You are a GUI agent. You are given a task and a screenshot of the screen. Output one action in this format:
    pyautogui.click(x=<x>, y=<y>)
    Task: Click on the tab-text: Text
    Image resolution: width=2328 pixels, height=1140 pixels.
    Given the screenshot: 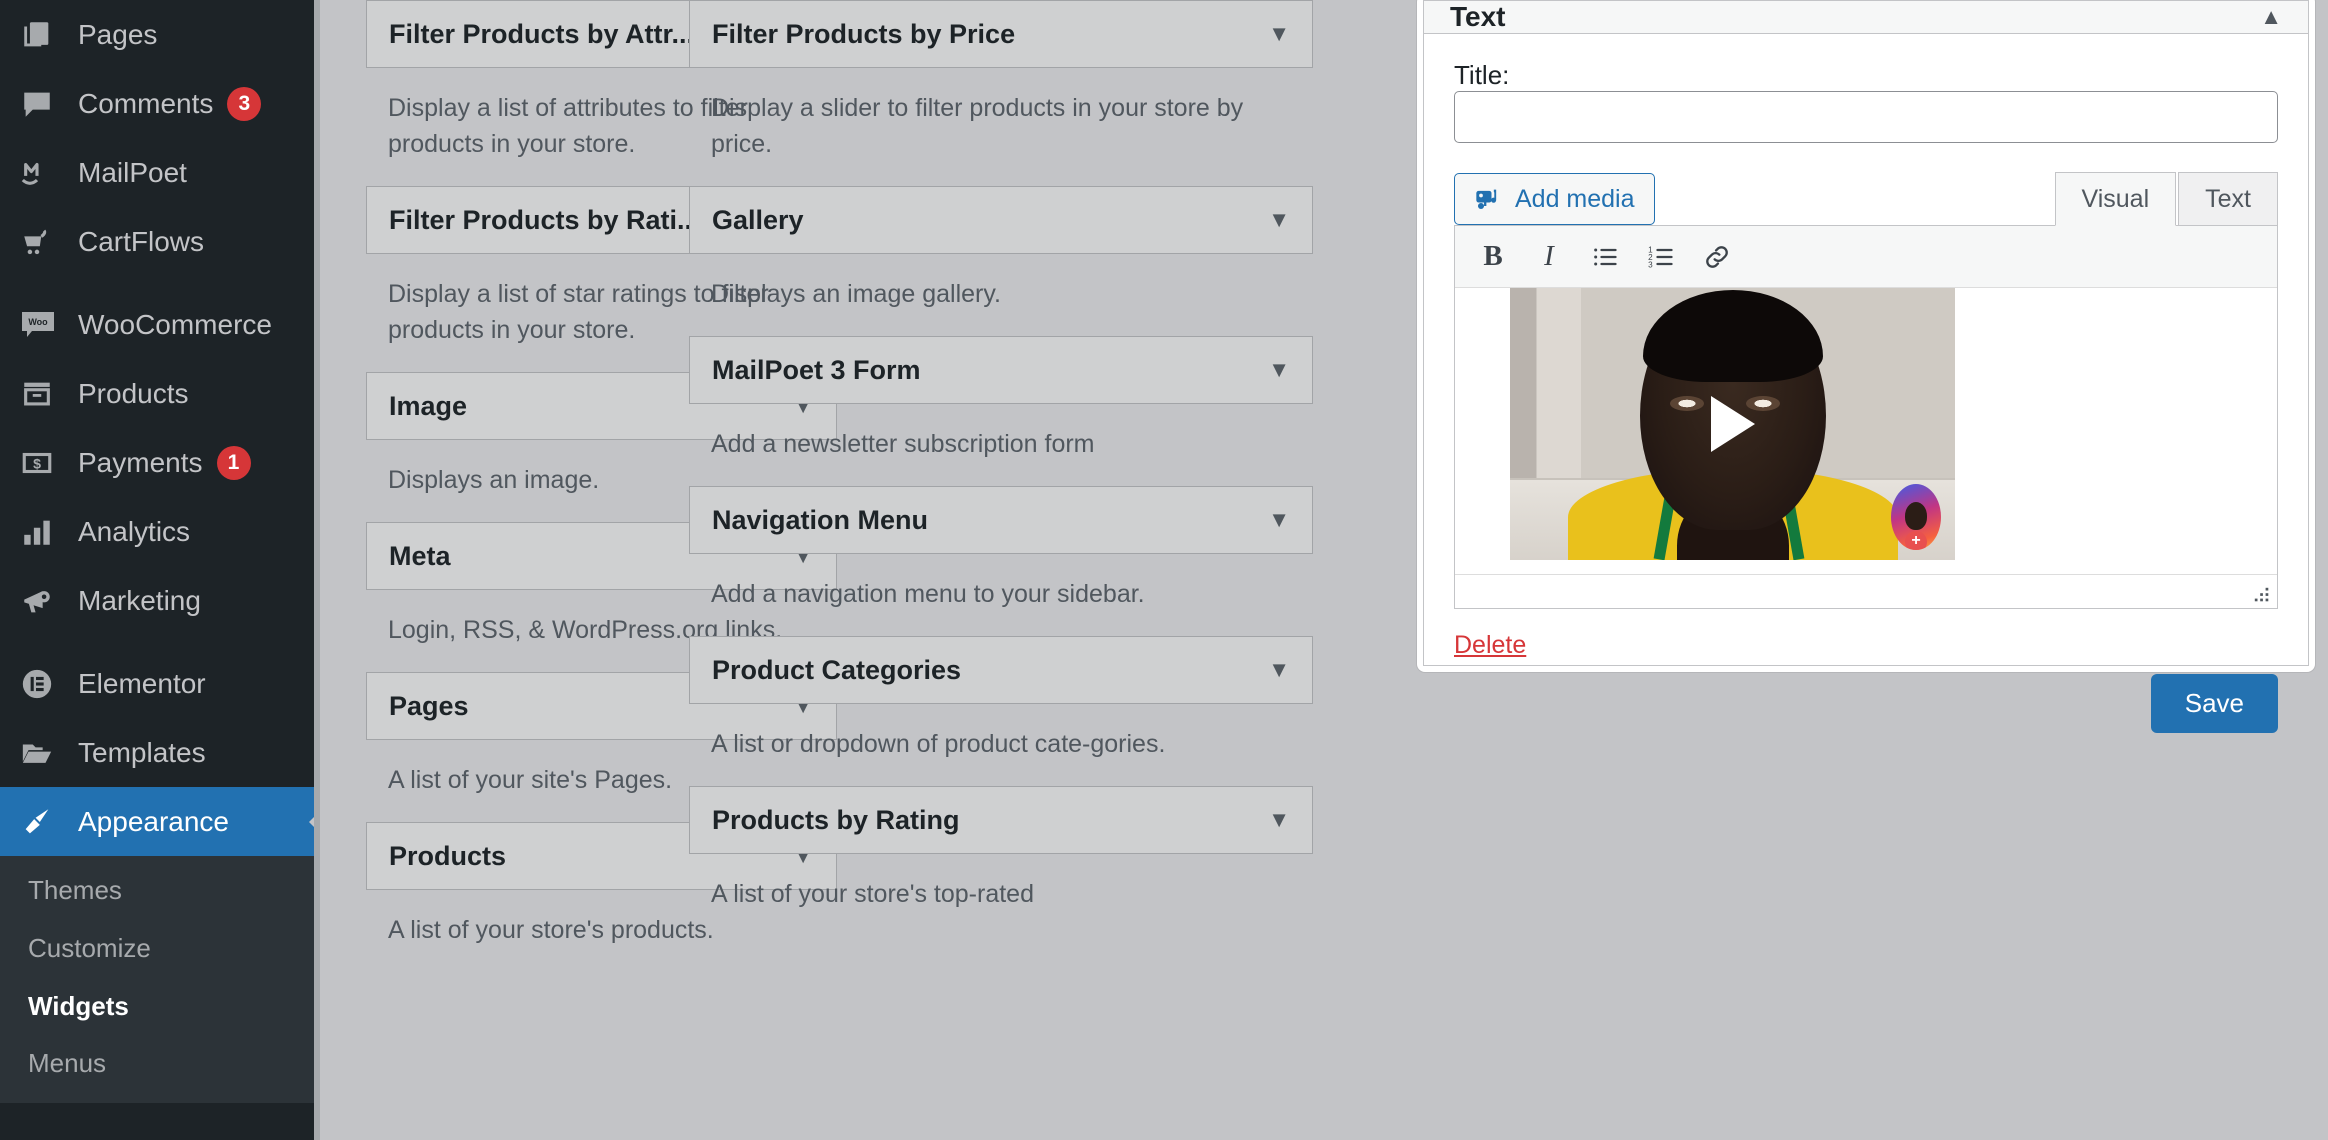 What is the action you would take?
    pyautogui.click(x=2228, y=199)
    